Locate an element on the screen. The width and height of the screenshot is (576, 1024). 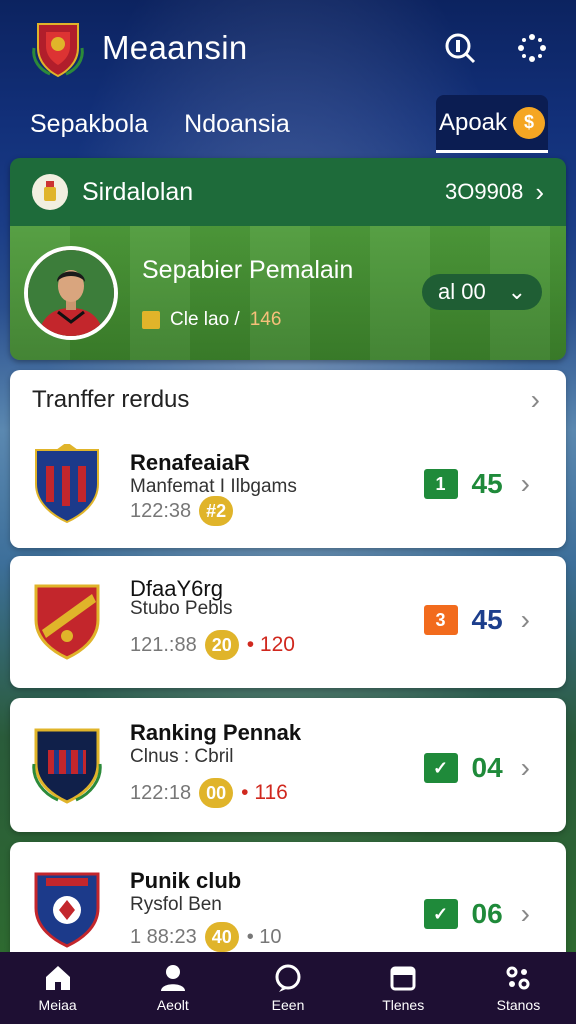
main-nav: Sepakbola Ndoansia Apoak $ is located at coordinates (288, 124).